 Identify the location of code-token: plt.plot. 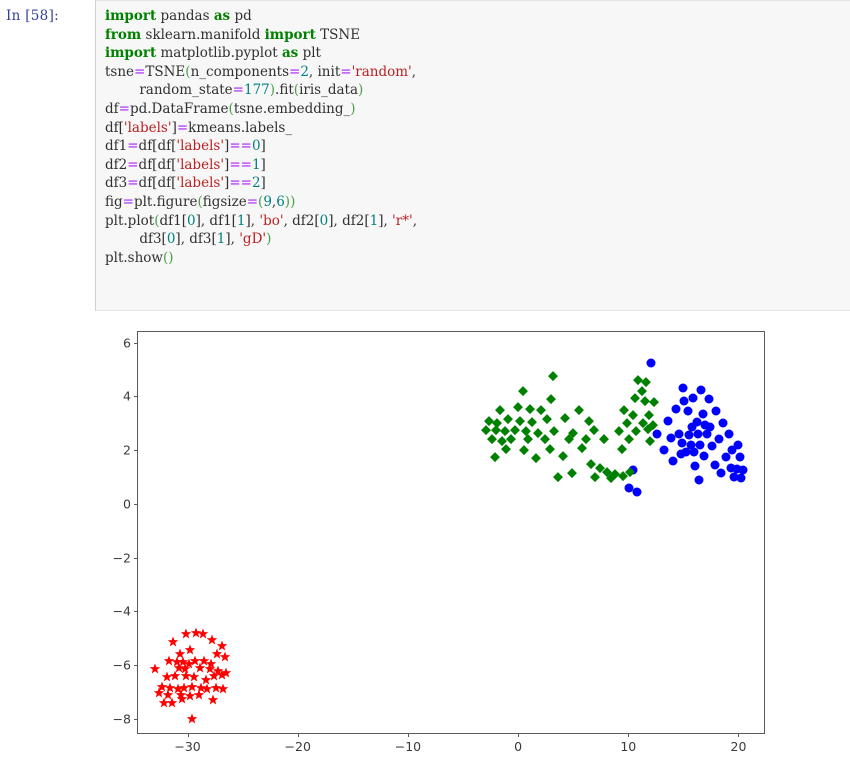
(130, 220).